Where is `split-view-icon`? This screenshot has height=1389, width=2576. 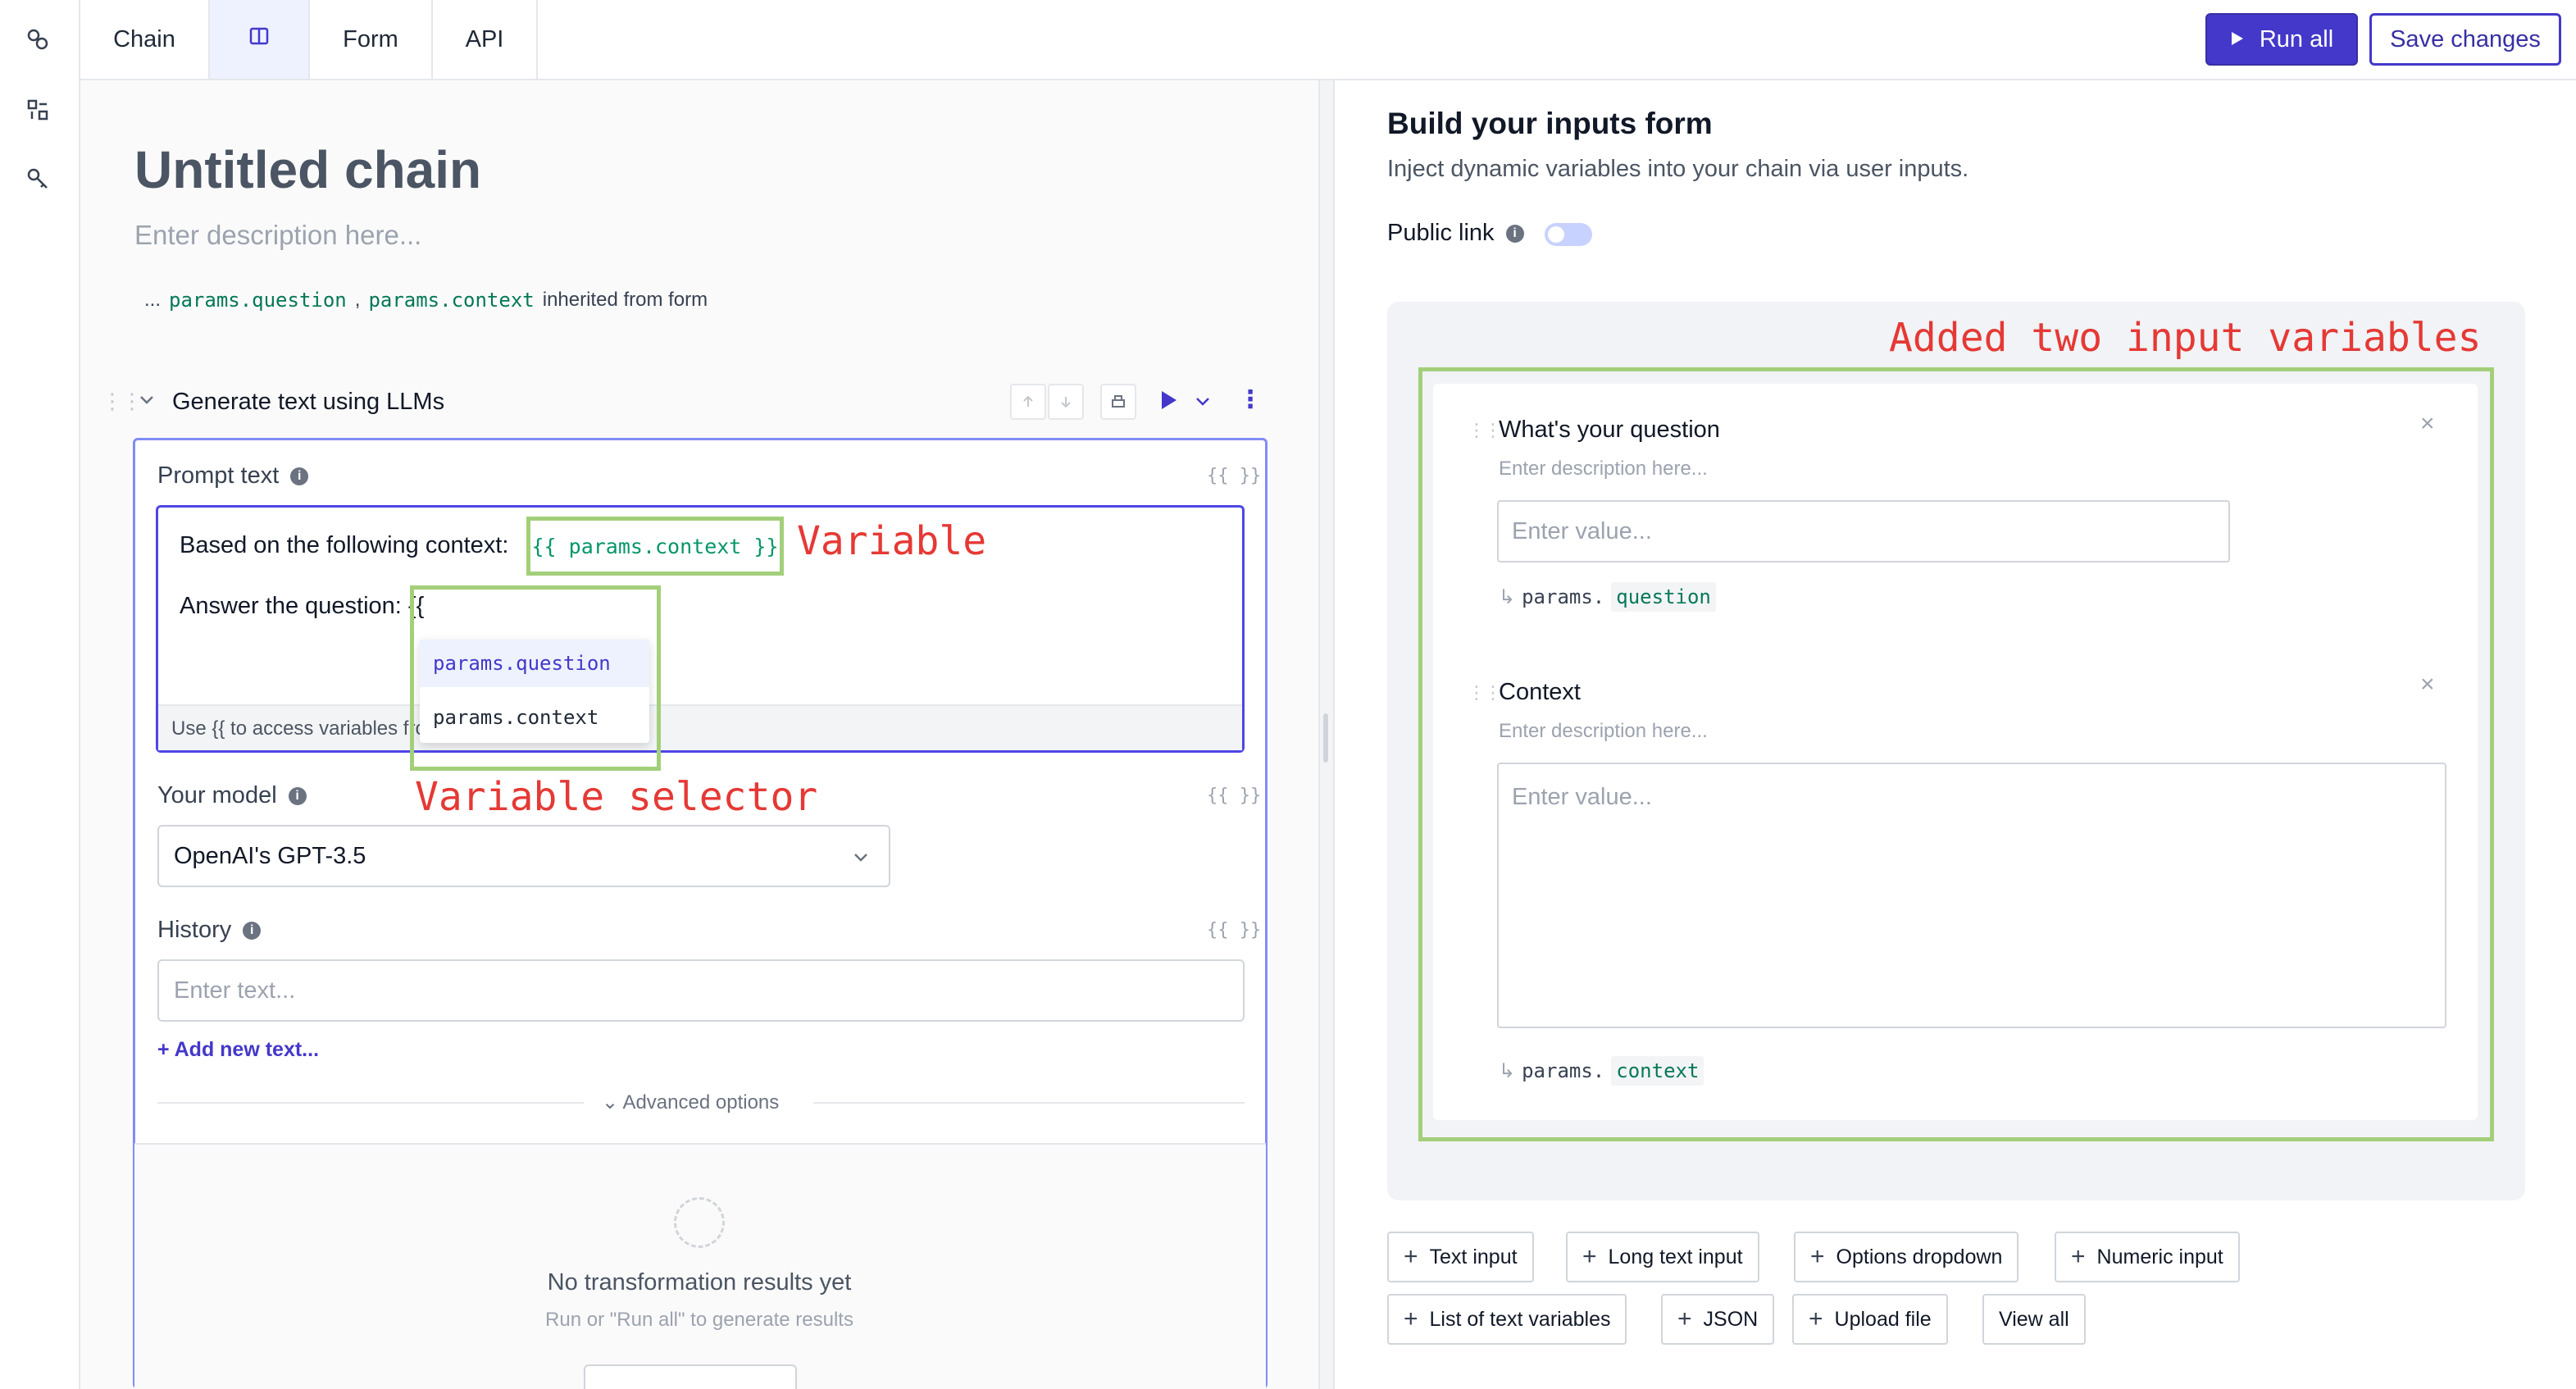 split-view-icon is located at coordinates (259, 39).